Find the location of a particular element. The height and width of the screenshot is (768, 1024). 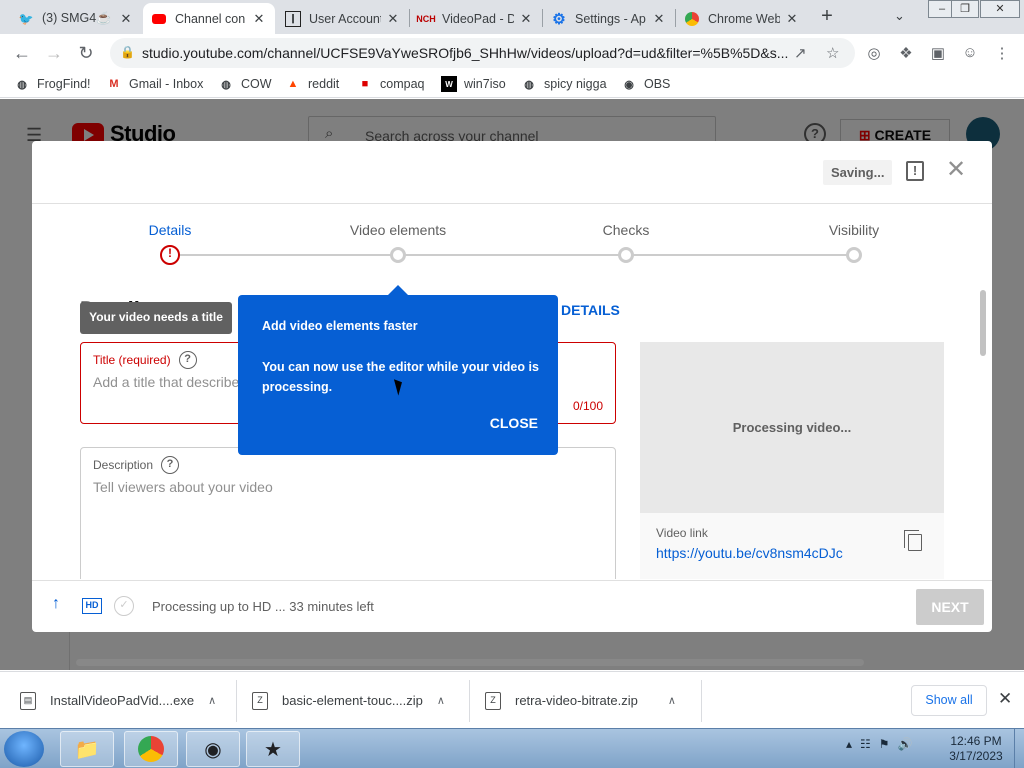

bookmark-cow: ◍ COW is located at coordinates (244, 84).